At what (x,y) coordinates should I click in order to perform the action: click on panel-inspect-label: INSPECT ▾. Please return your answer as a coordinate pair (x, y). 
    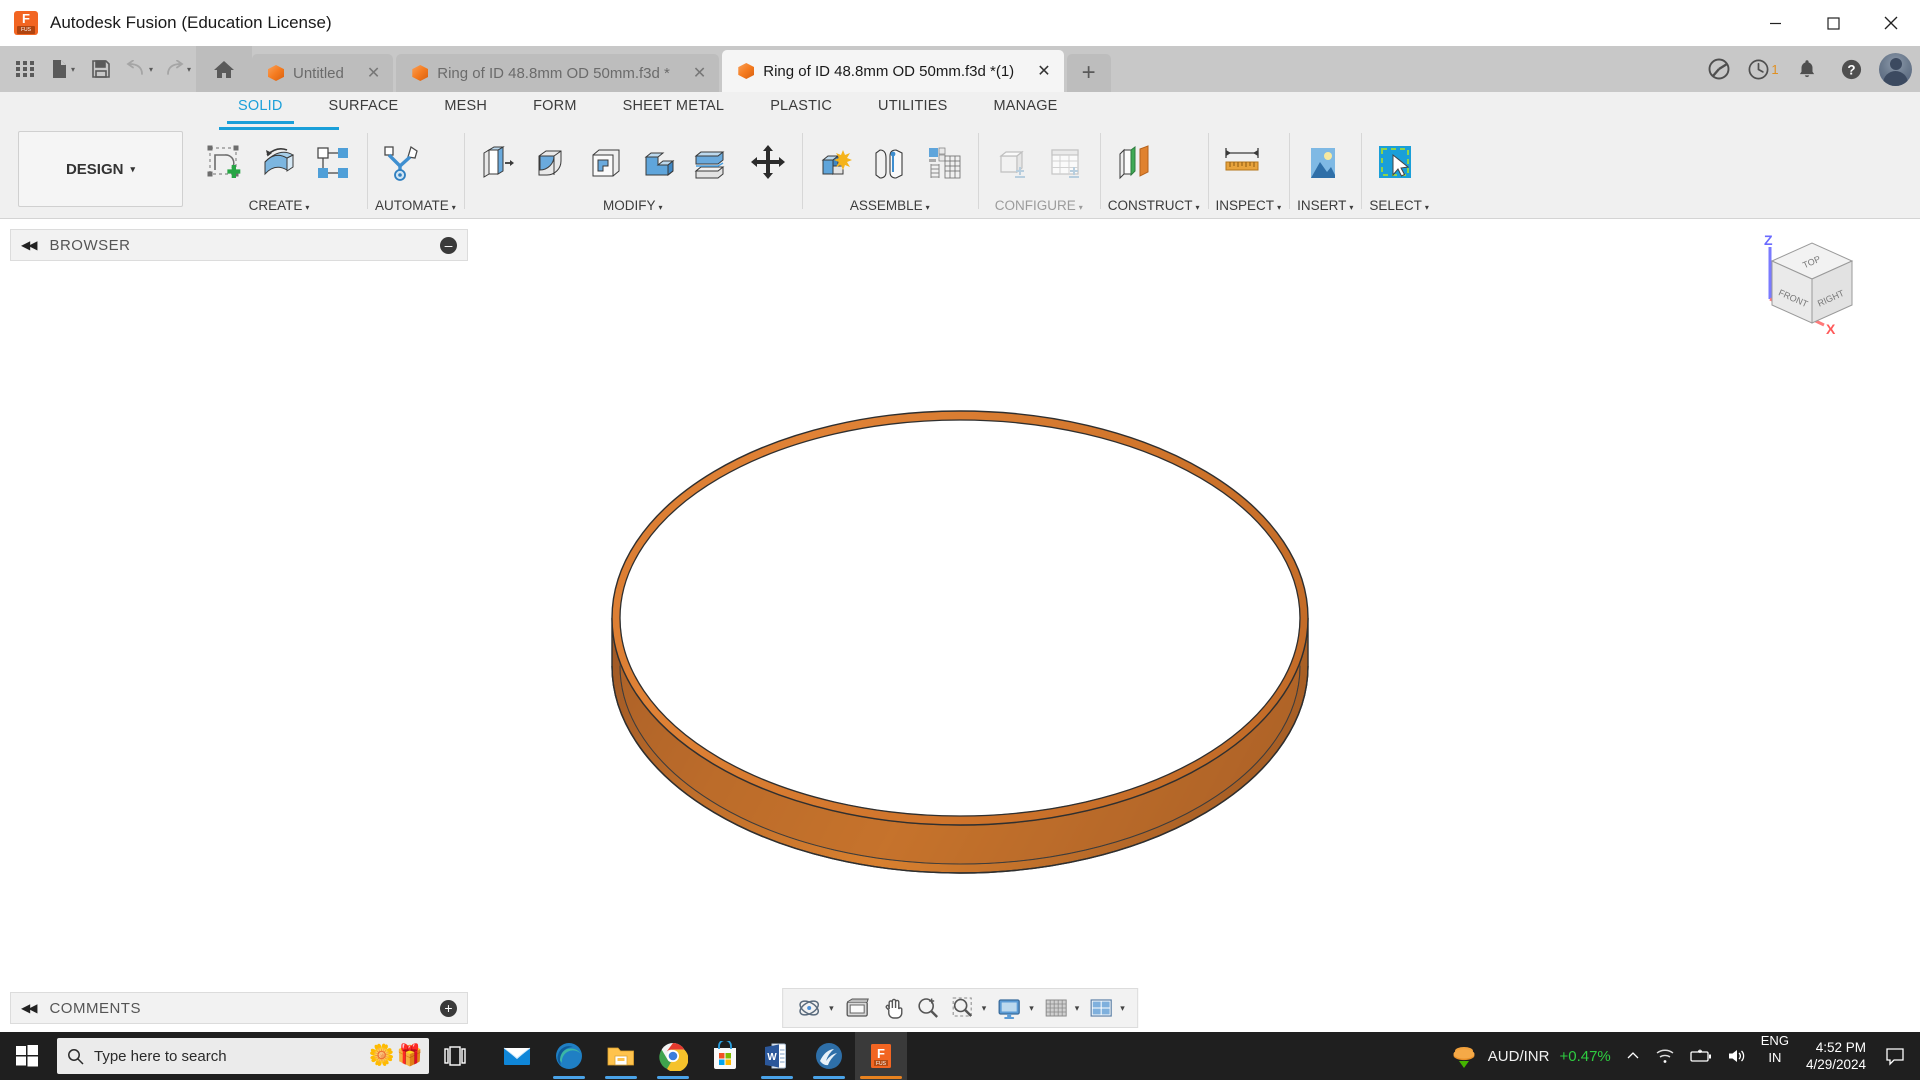
    Looking at the image, I should click on (1249, 206).